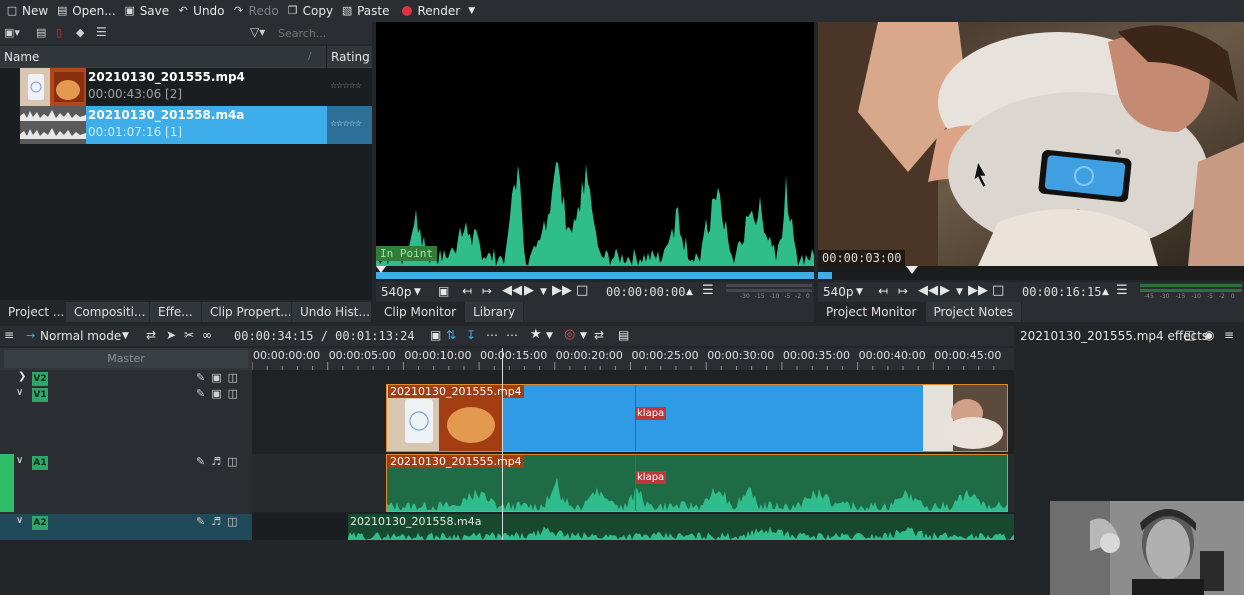 The height and width of the screenshot is (595, 1244). I want to click on track-a2-controls: ✎♬◫, so click(219, 521).